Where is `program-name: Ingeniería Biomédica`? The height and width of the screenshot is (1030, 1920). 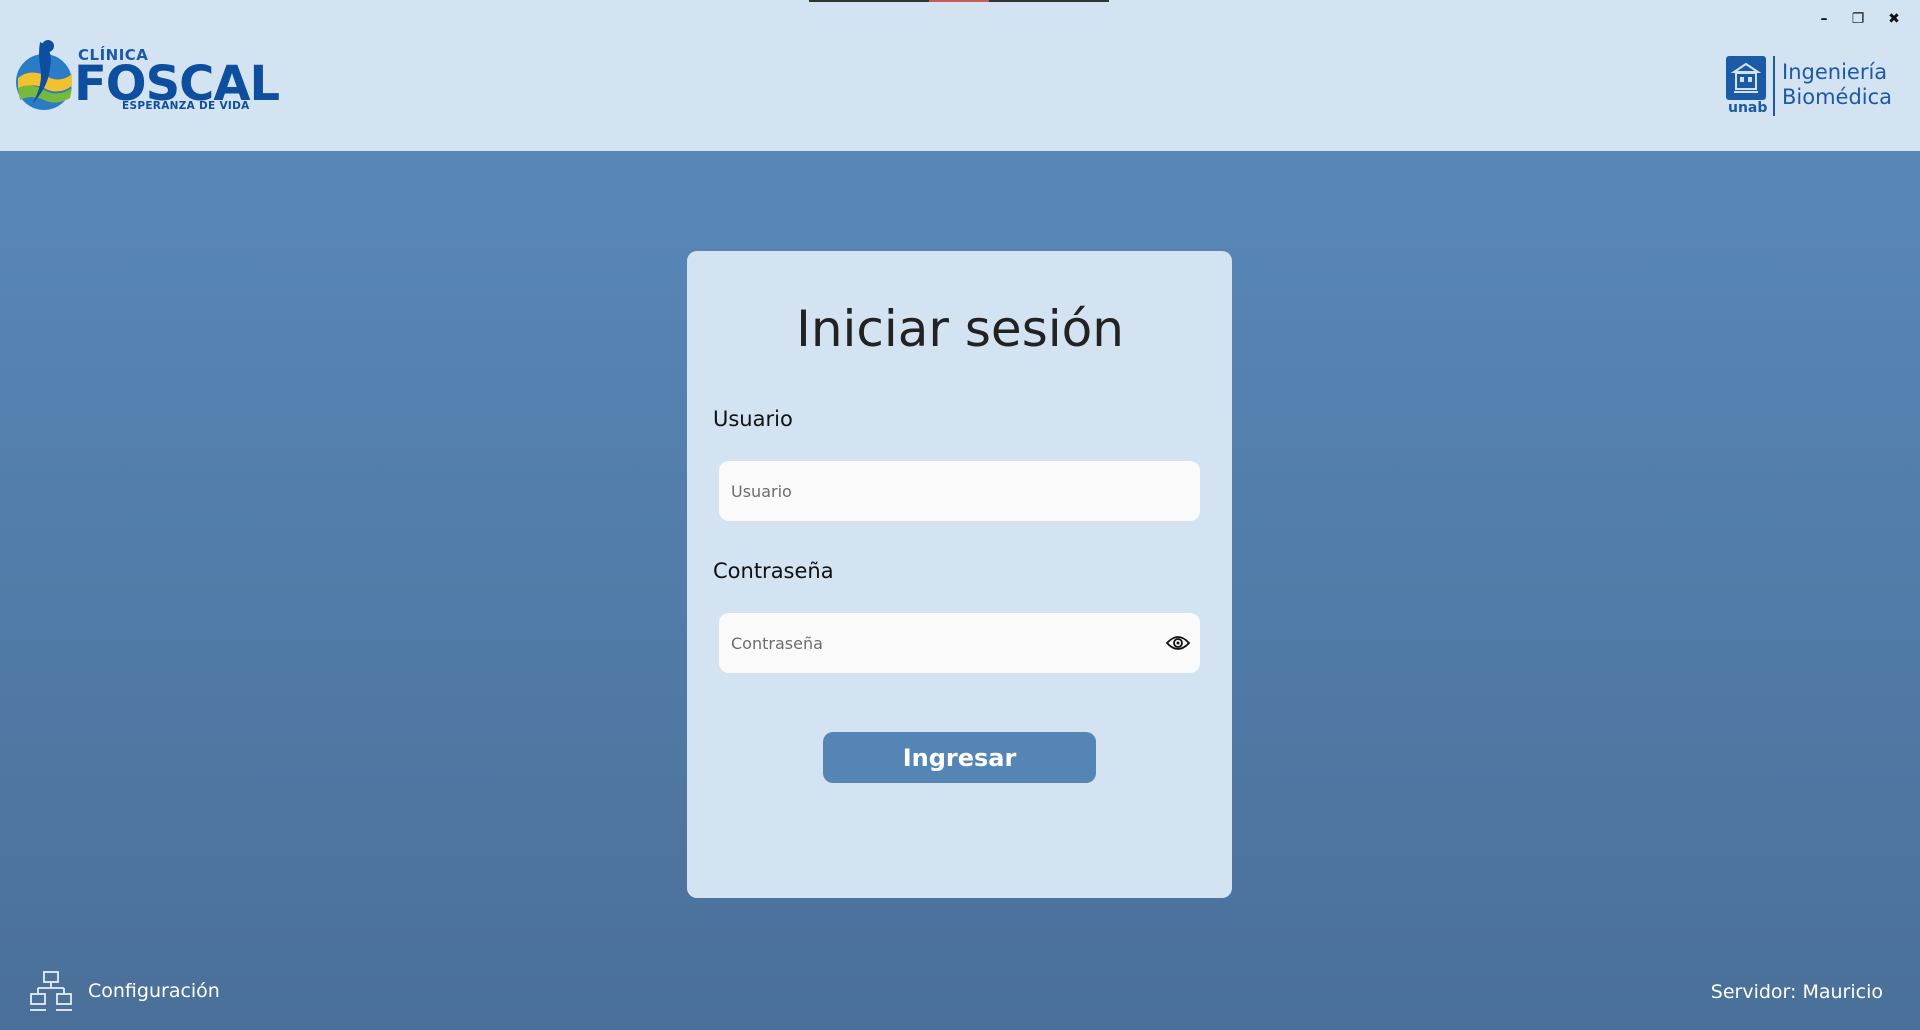
program-name: Ingeniería Biomédica is located at coordinates (1837, 85).